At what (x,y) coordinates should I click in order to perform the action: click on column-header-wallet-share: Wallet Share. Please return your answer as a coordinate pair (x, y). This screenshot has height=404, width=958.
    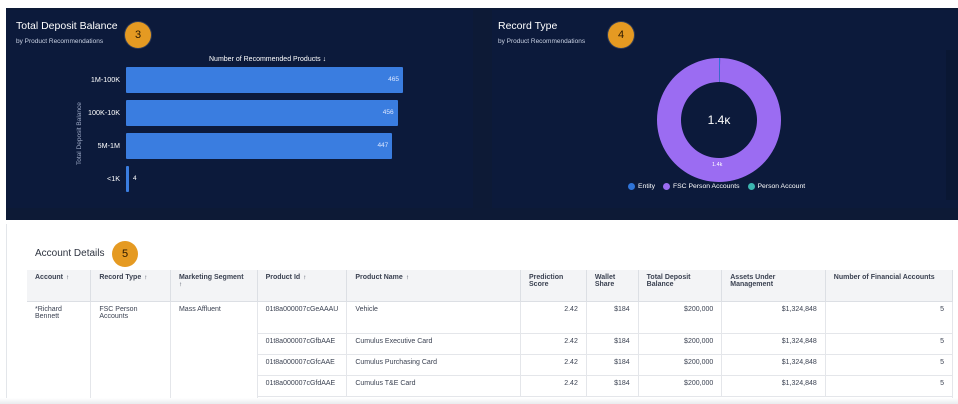
    Looking at the image, I should click on (612, 286).